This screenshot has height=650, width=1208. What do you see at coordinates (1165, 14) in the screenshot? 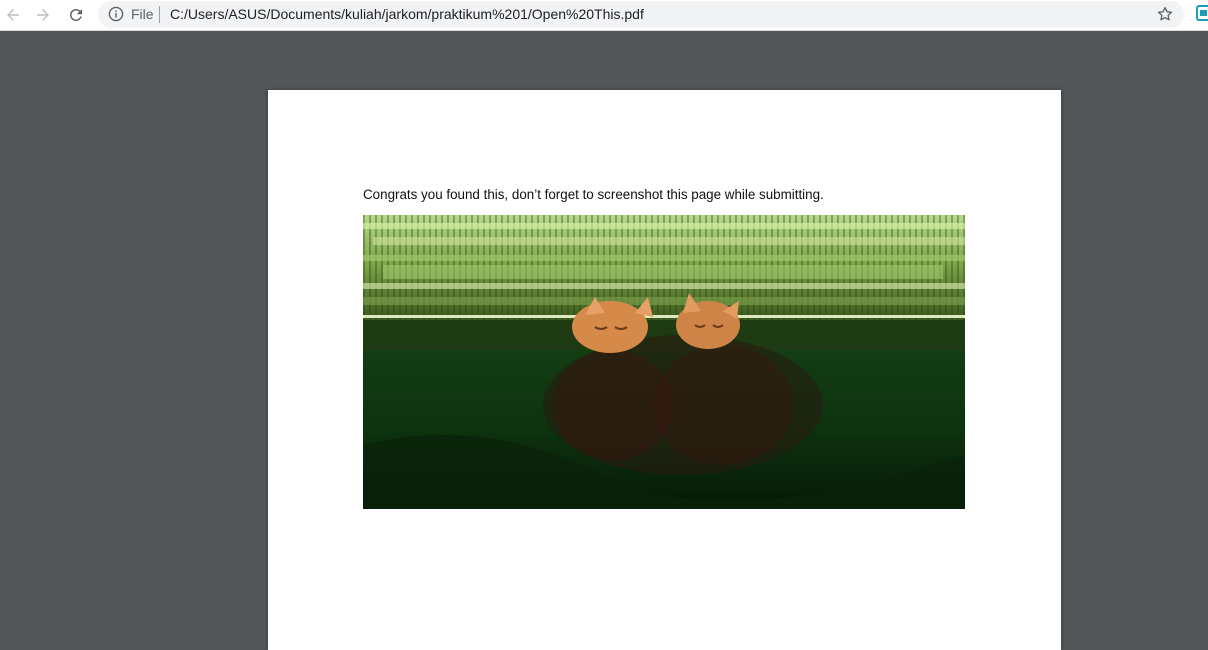
I see `star-icon` at bounding box center [1165, 14].